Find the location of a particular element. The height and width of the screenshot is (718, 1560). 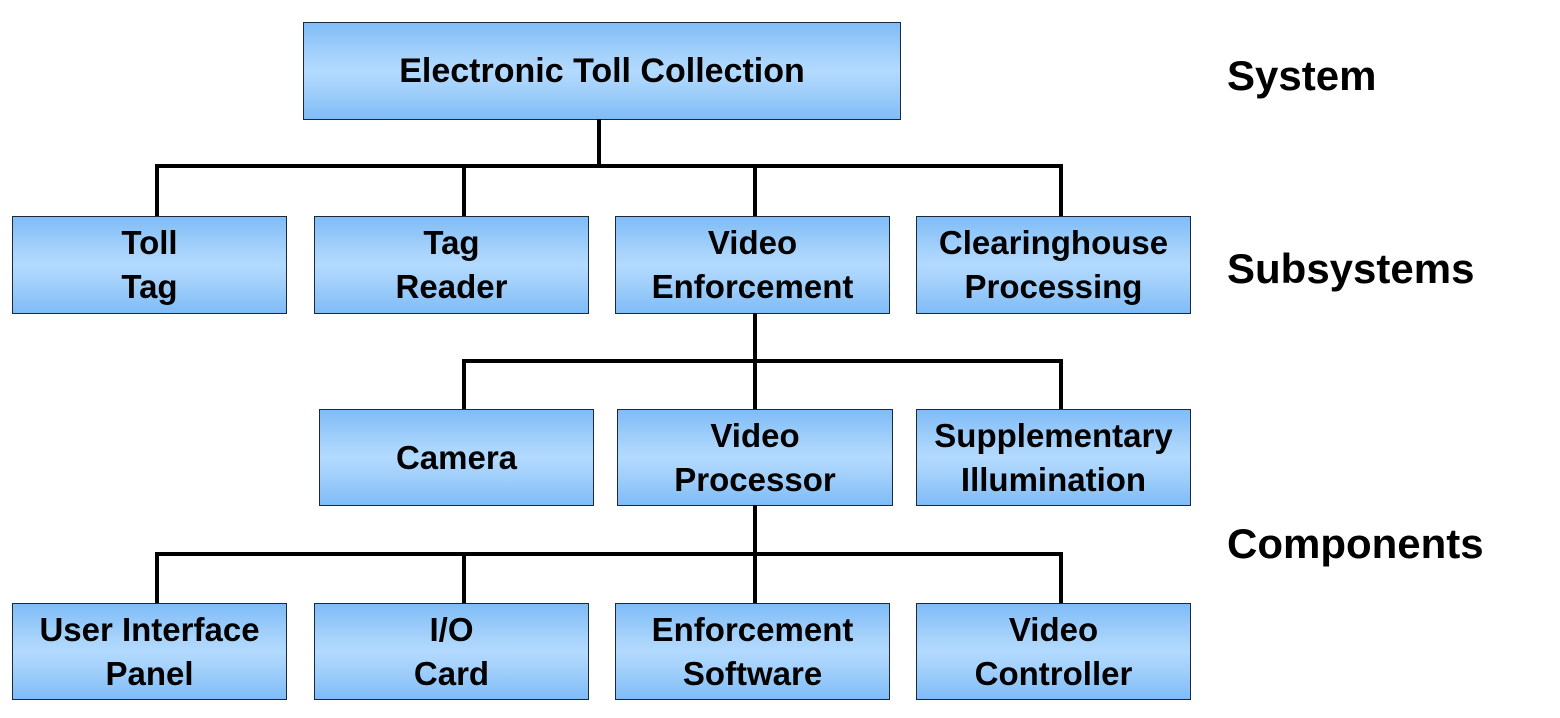

node-clearinghouse-processing: Clearinghouse Processing is located at coordinates (1053, 265).